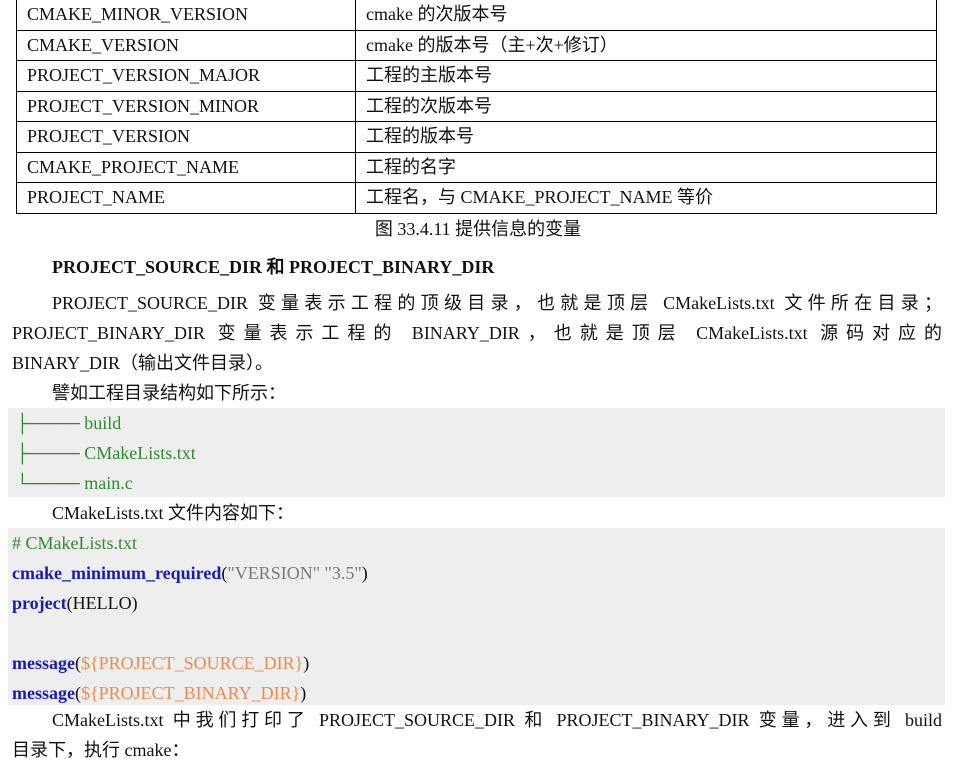  I want to click on table-cell-variable: PROJECT_VERSION_MAJOR, so click(186, 76).